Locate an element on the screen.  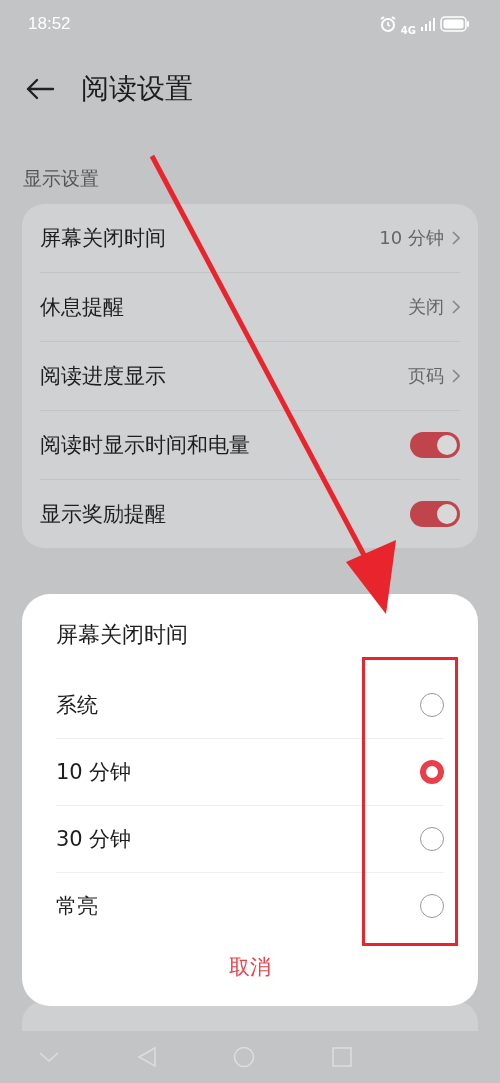
setting-value: 页码 is located at coordinates (426, 376).